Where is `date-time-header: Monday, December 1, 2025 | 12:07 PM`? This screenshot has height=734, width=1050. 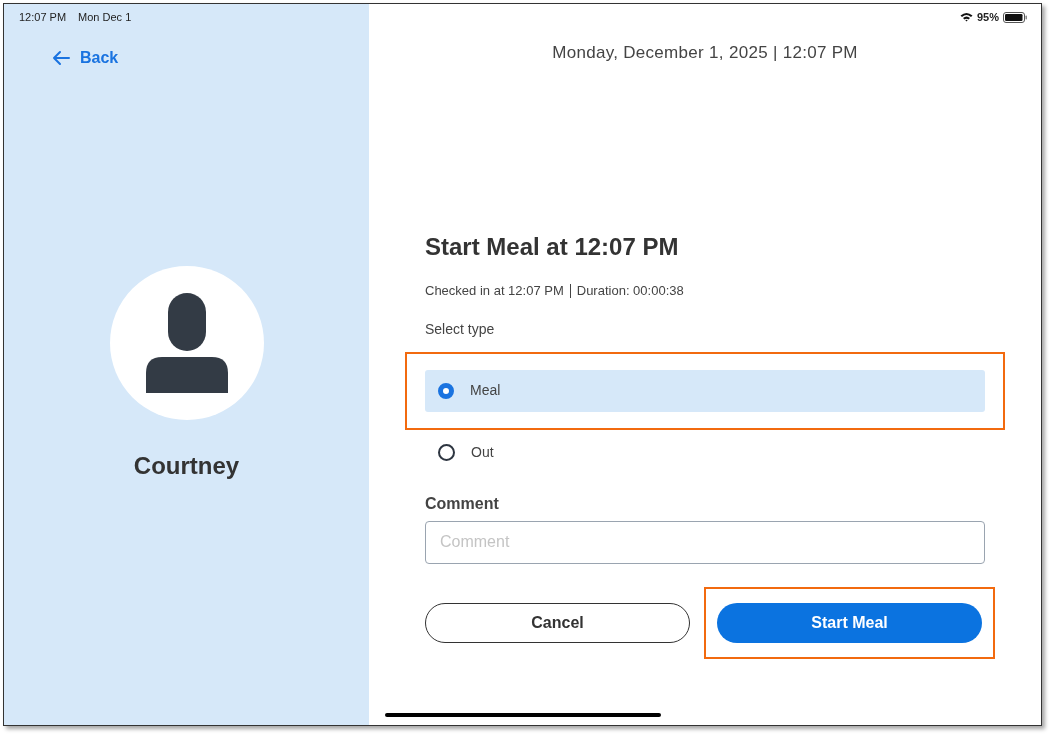
date-time-header: Monday, December 1, 2025 | 12:07 PM is located at coordinates (705, 52).